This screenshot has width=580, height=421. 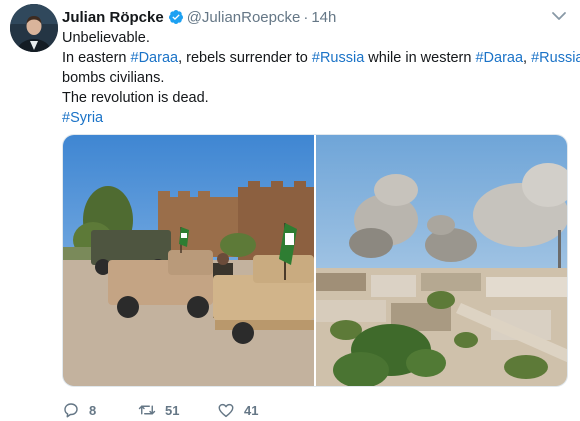 What do you see at coordinates (113, 78) in the screenshot?
I see `tweet-line: bombs civilians.` at bounding box center [113, 78].